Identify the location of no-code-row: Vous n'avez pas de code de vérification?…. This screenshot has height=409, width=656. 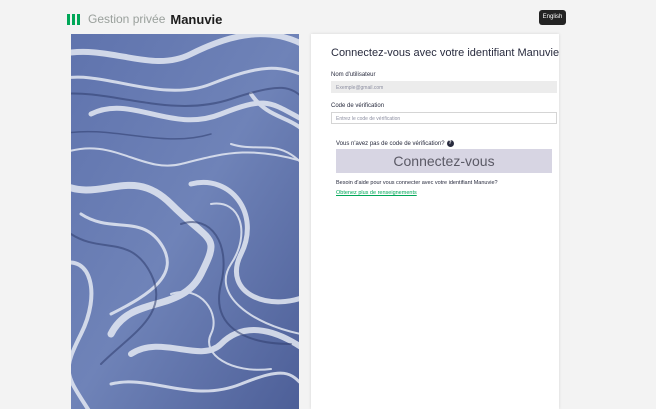
(395, 143).